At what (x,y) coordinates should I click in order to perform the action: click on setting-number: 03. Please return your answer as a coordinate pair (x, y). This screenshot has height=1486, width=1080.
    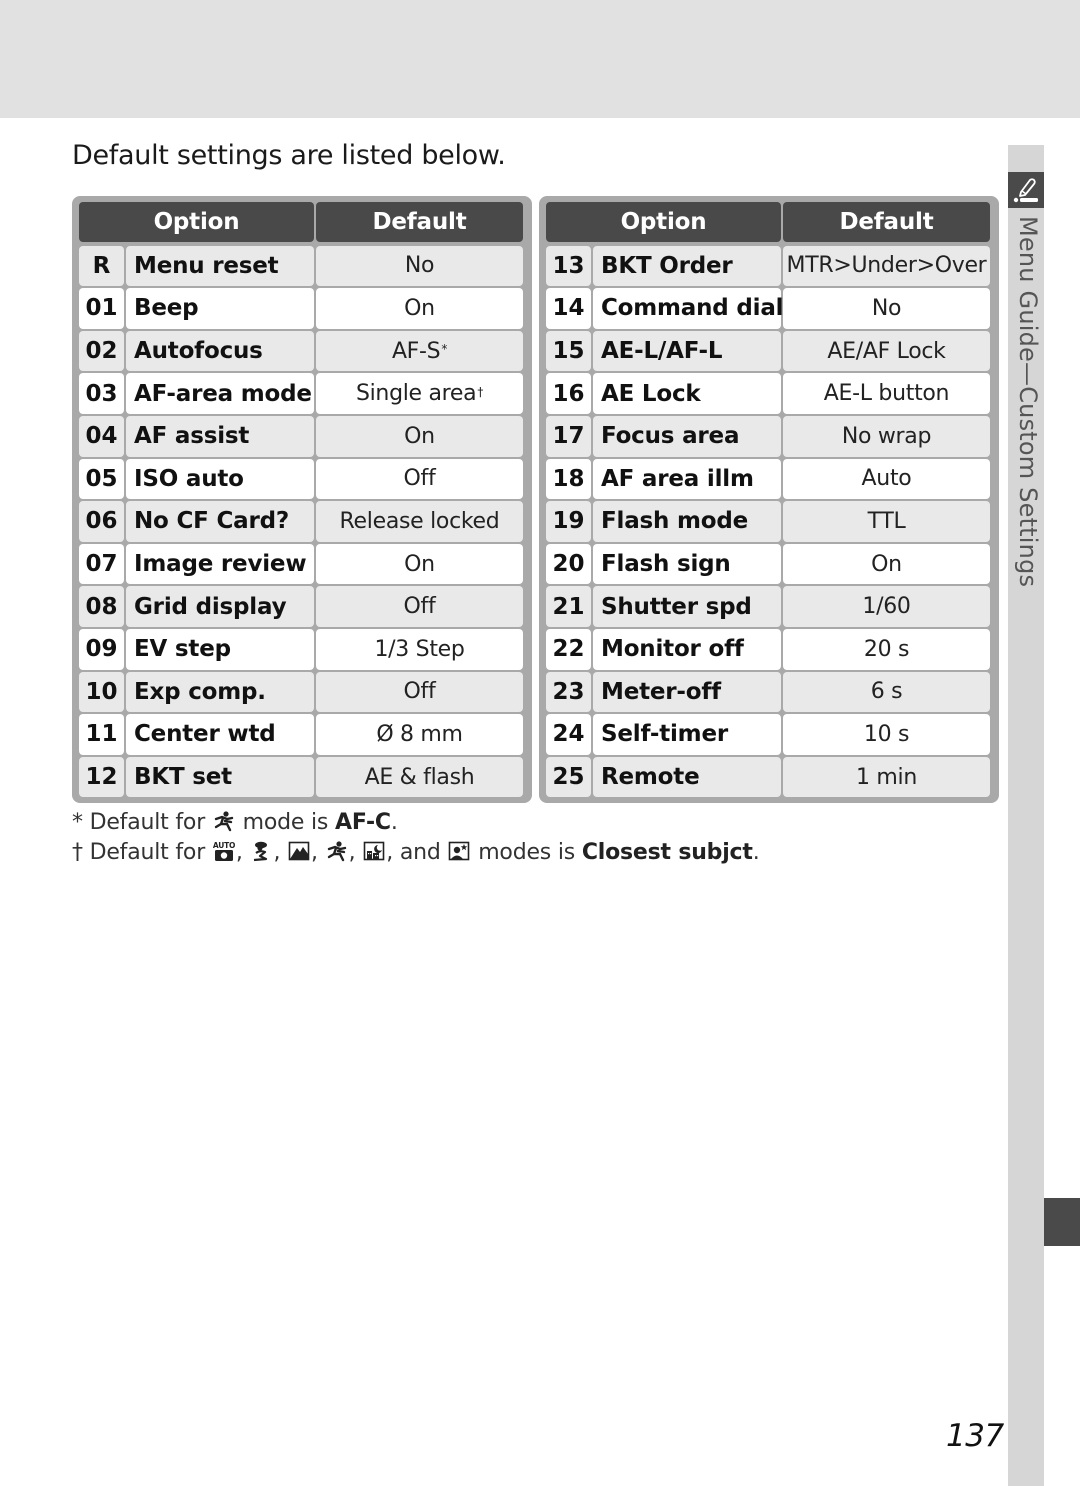
    Looking at the image, I should click on (101, 393).